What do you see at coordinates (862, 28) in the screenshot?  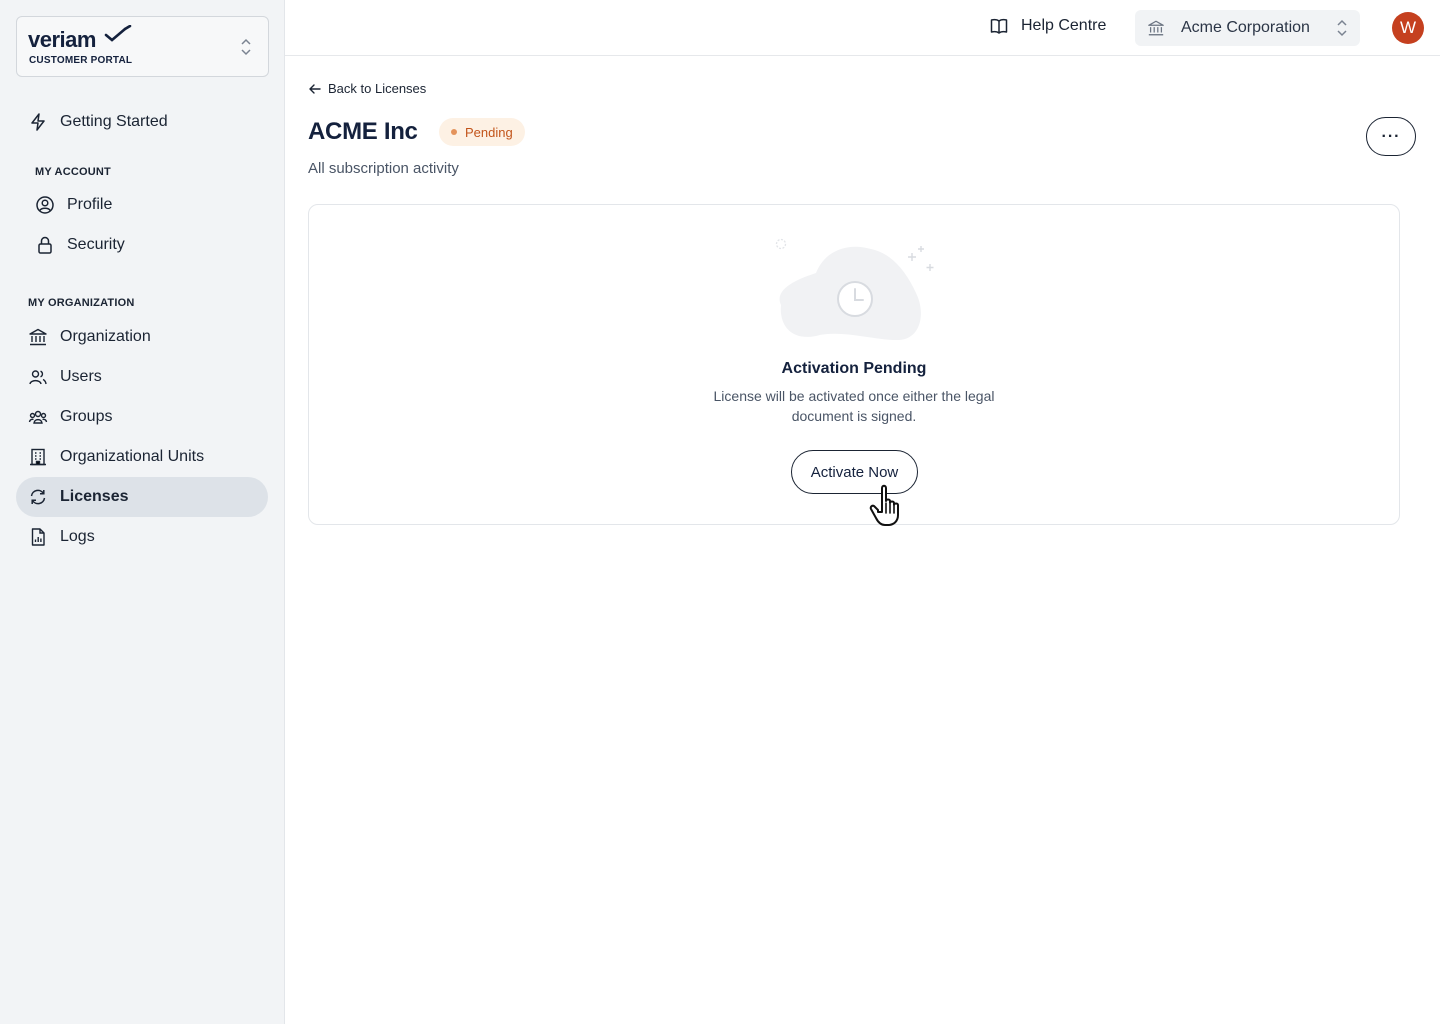 I see `top-bar: Help Centre Acme Corporation W` at bounding box center [862, 28].